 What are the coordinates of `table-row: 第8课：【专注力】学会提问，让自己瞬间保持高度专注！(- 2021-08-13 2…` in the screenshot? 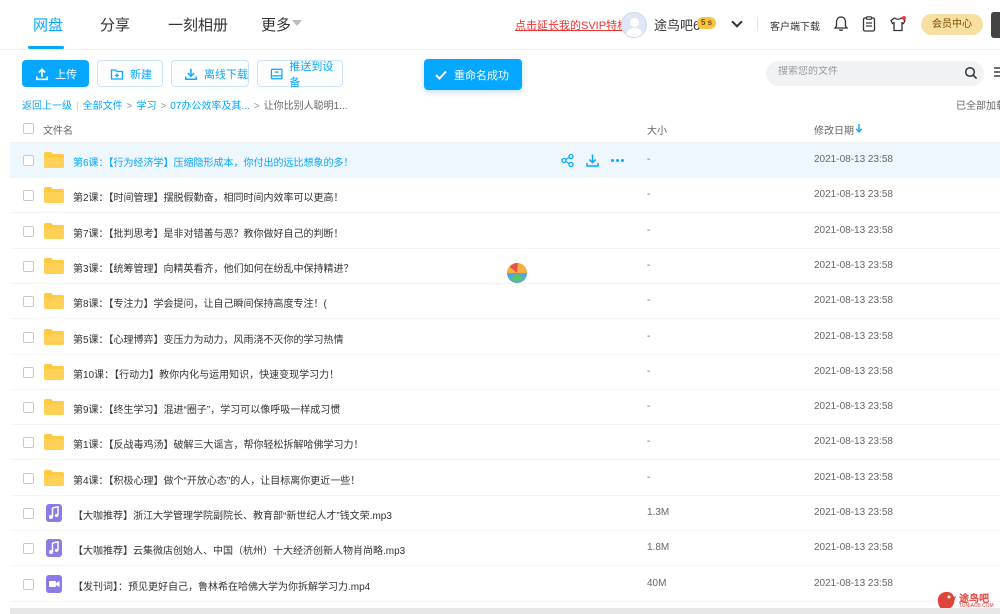 It's located at (505, 302).